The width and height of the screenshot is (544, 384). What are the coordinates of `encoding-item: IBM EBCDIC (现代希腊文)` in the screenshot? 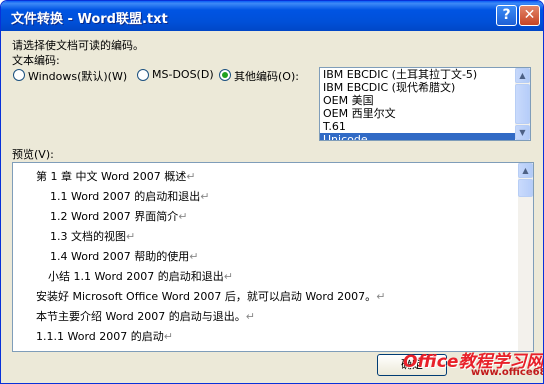 It's located at (425, 87).